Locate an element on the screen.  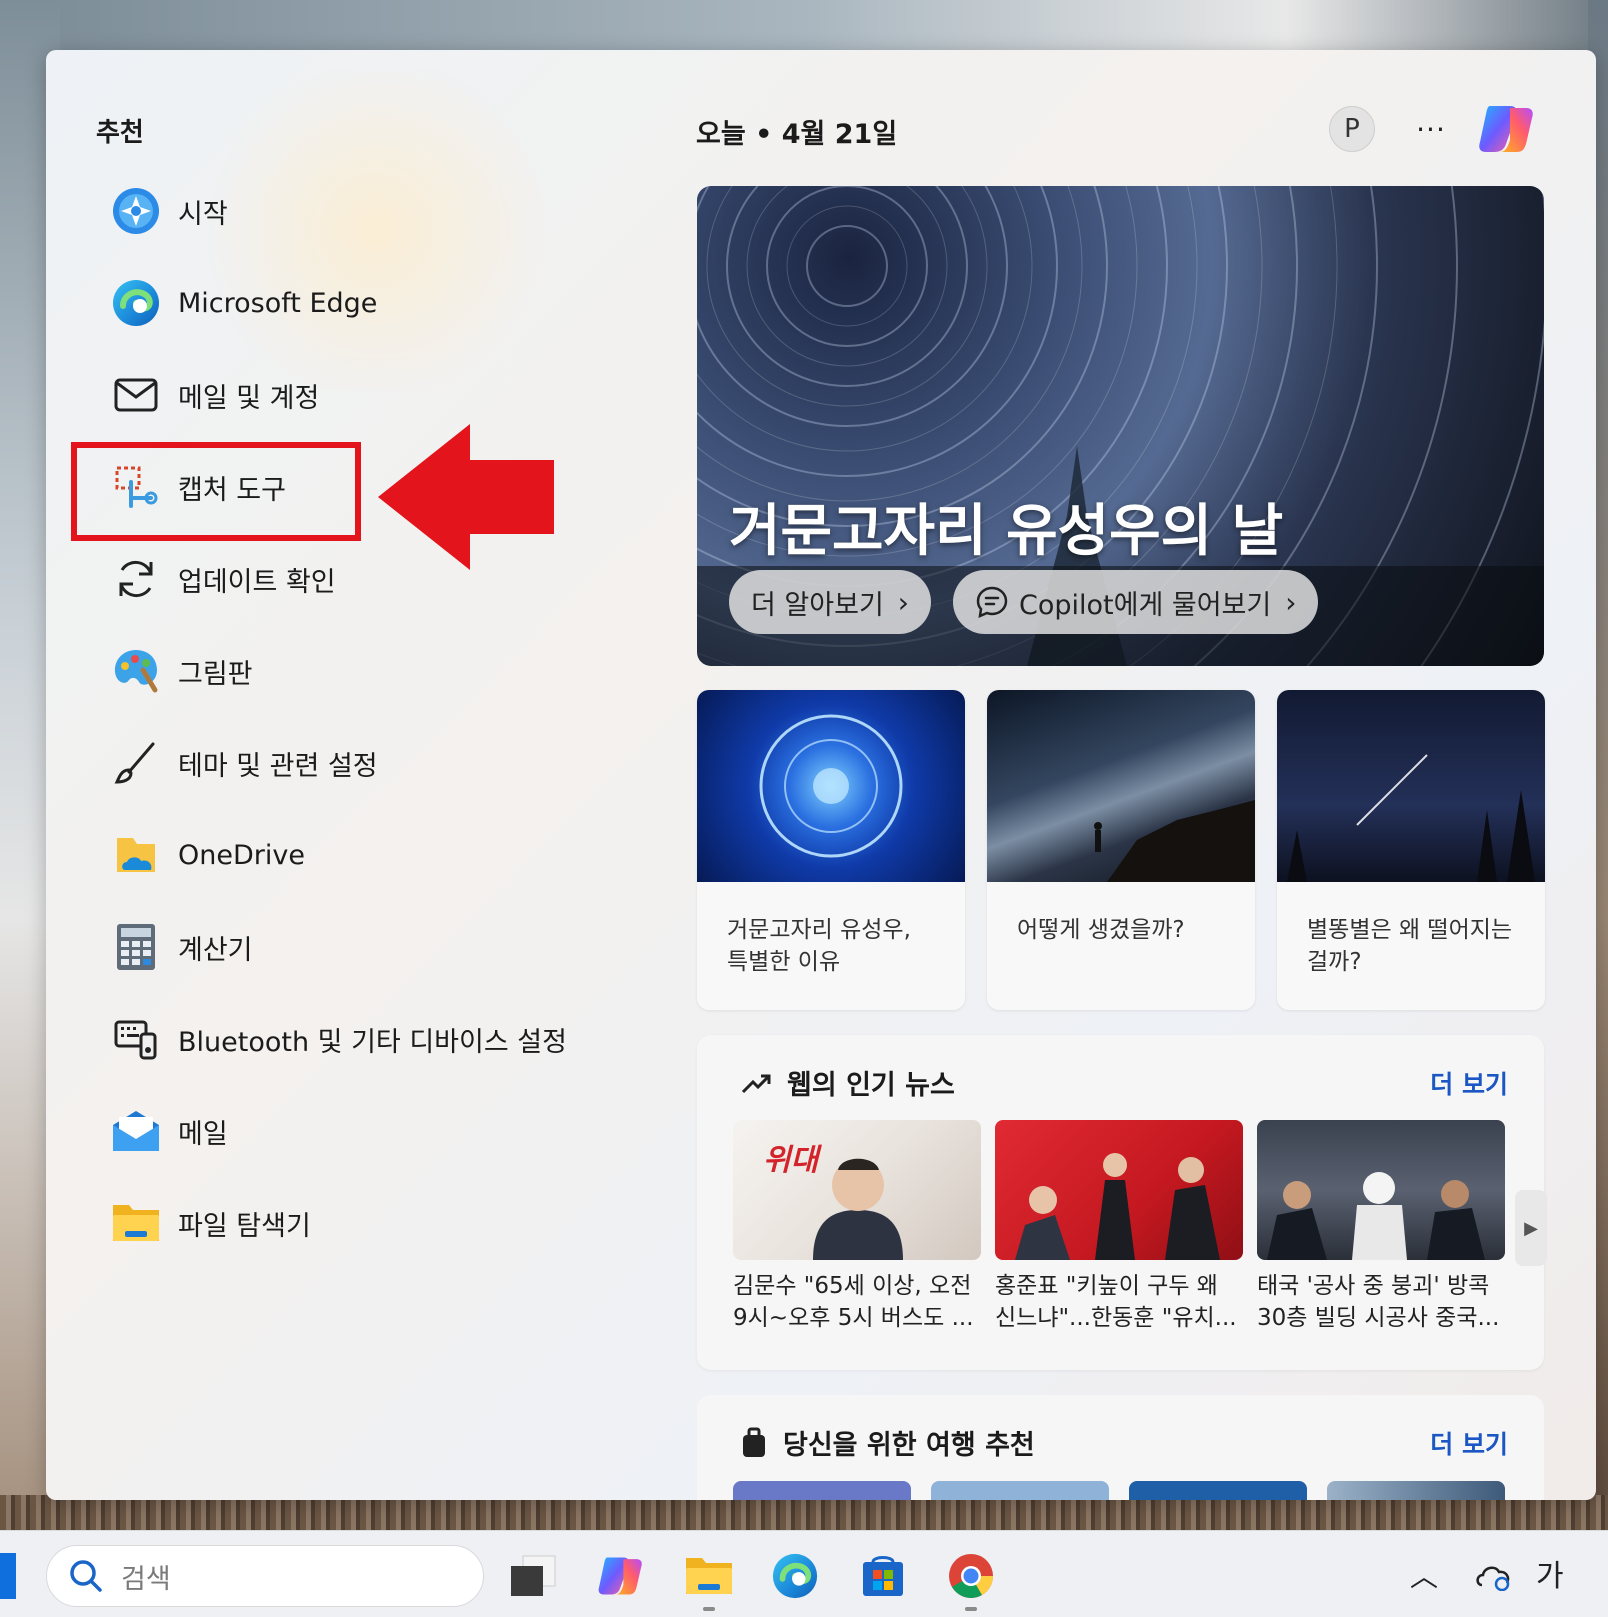
topic-card: 별똥별은 왜 떨어지는 걸까? is located at coordinates (1411, 850).